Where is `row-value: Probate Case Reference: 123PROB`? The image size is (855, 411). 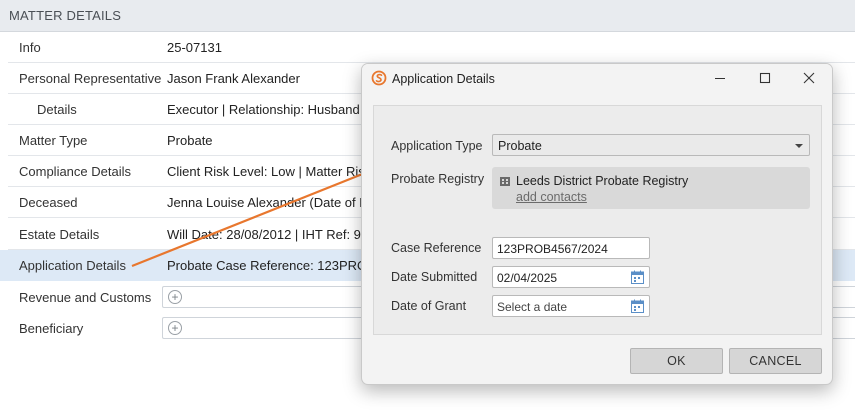
row-value: Probate Case Reference: 123PROB is located at coordinates (271, 265).